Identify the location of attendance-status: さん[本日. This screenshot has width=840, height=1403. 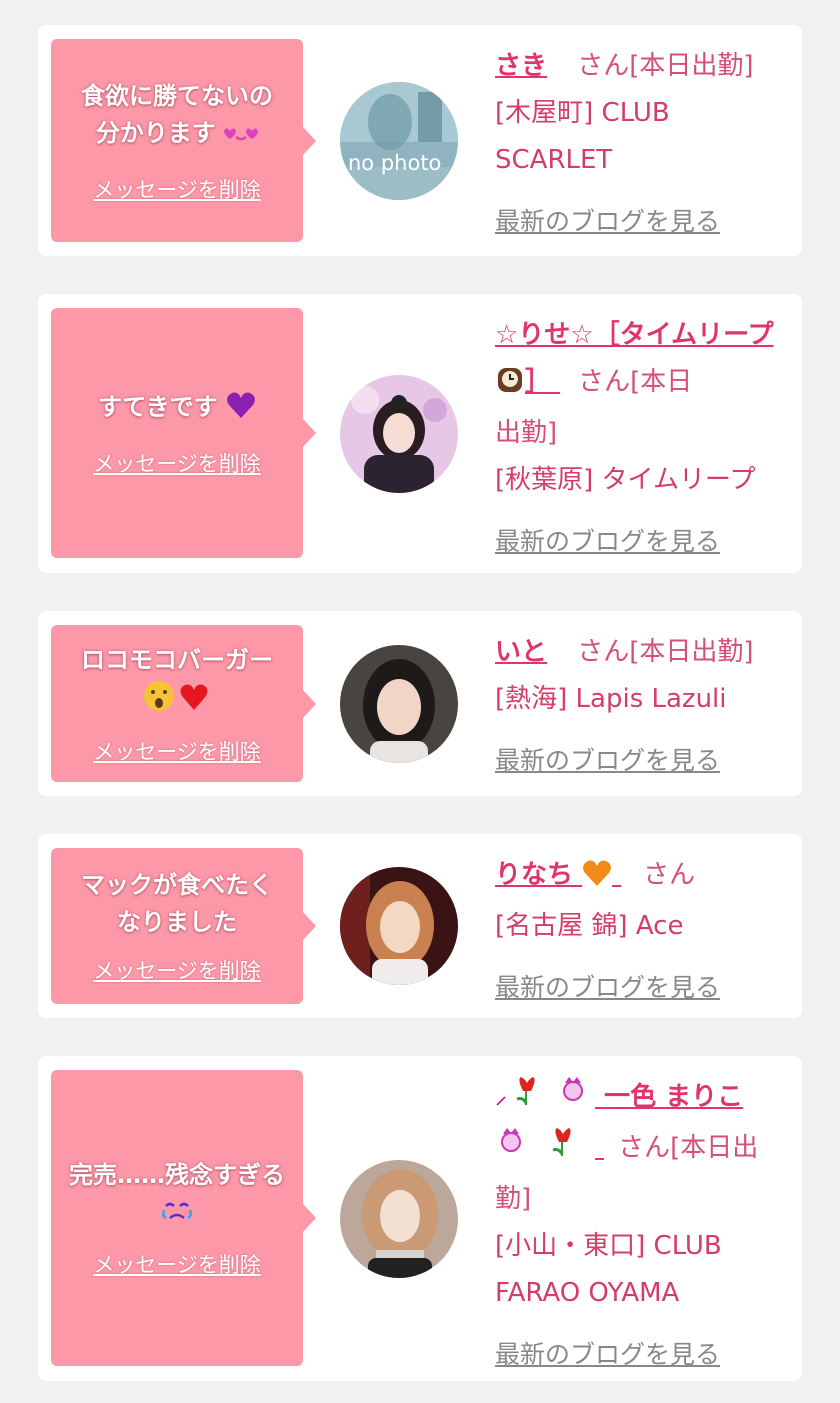
(635, 382).